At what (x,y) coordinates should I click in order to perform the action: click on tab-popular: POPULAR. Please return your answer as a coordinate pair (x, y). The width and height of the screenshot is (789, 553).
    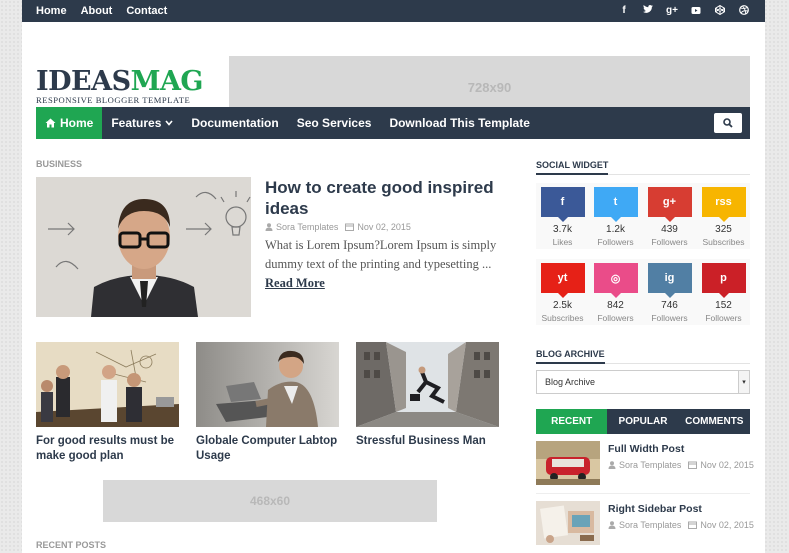
    Looking at the image, I should click on (642, 421).